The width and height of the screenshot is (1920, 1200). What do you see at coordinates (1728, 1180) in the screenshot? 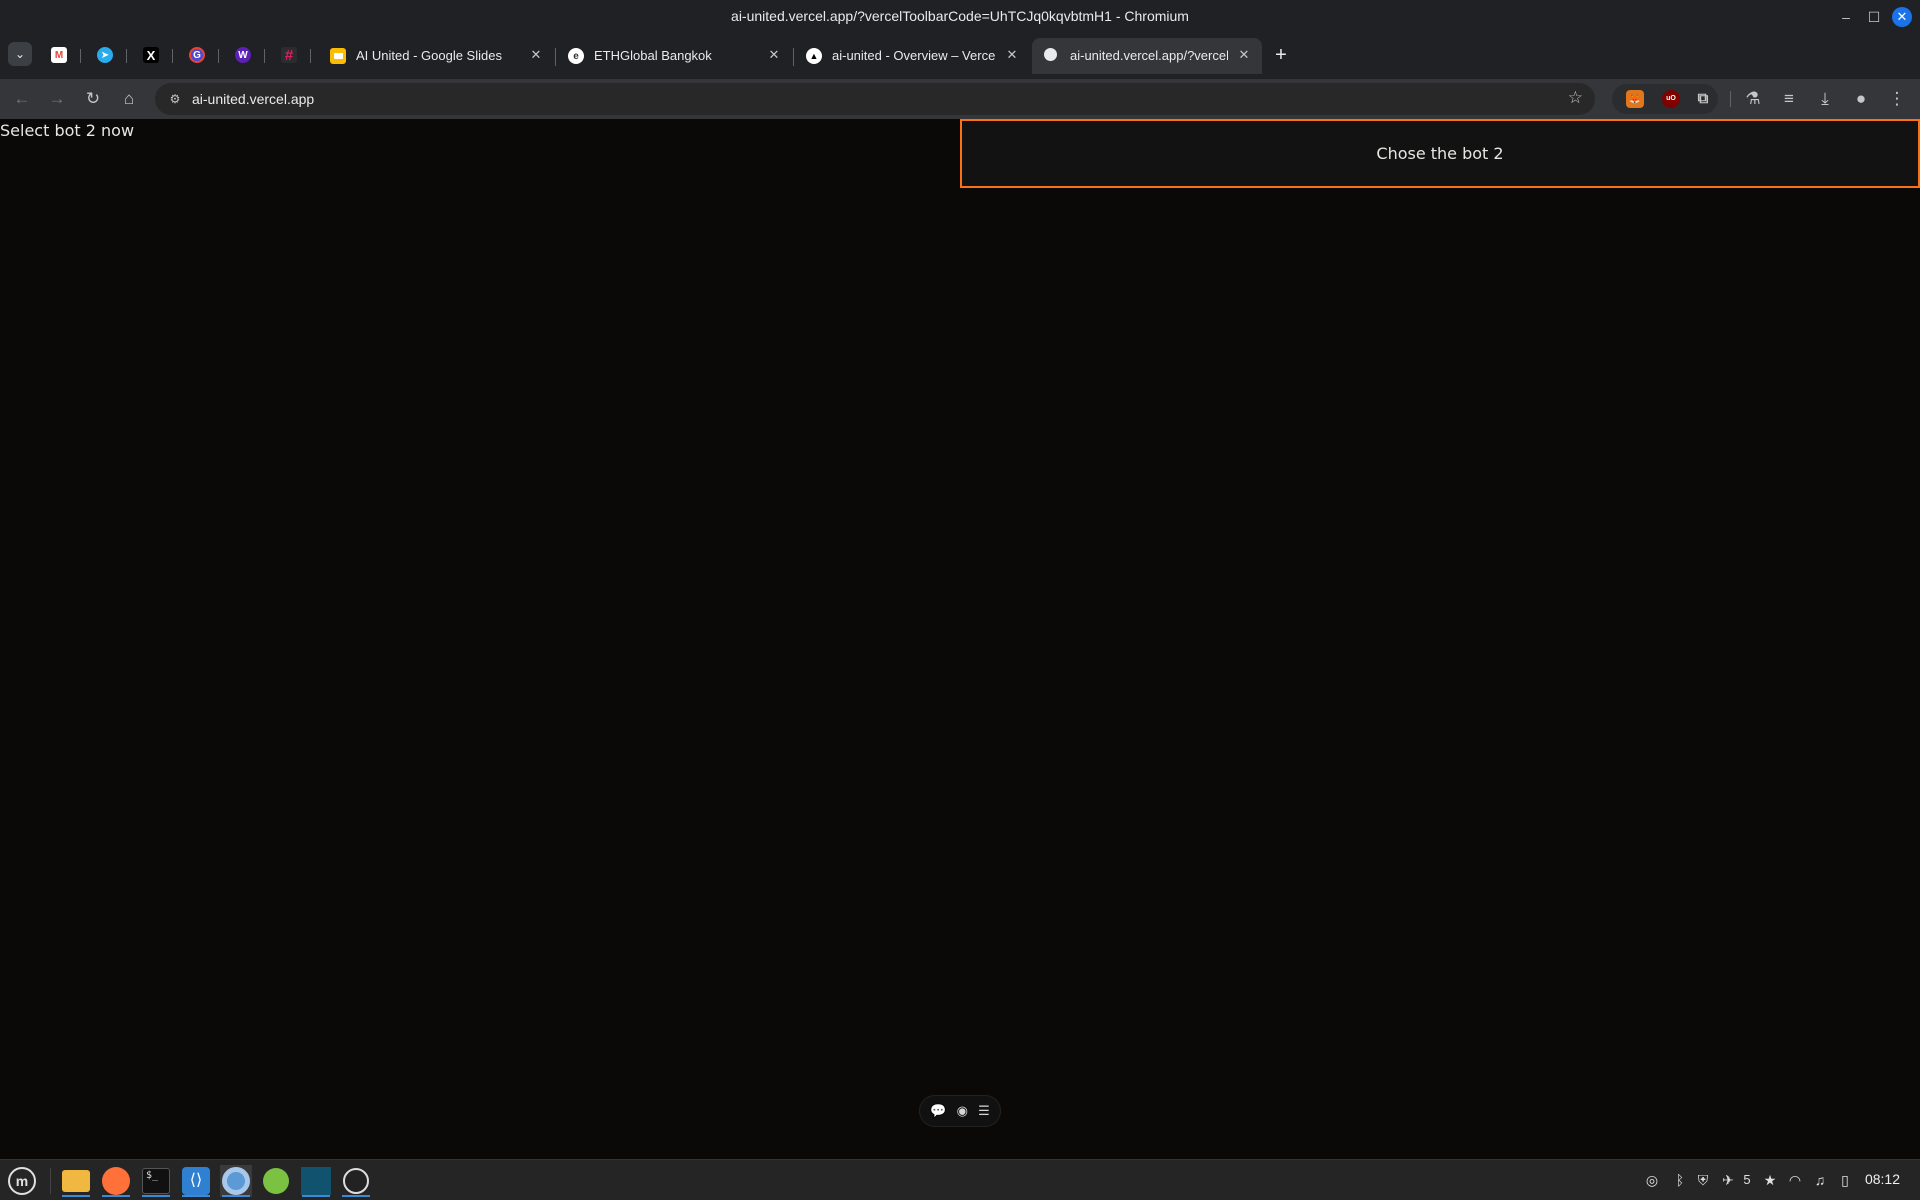
I see `update-rocket-icon: ✈` at bounding box center [1728, 1180].